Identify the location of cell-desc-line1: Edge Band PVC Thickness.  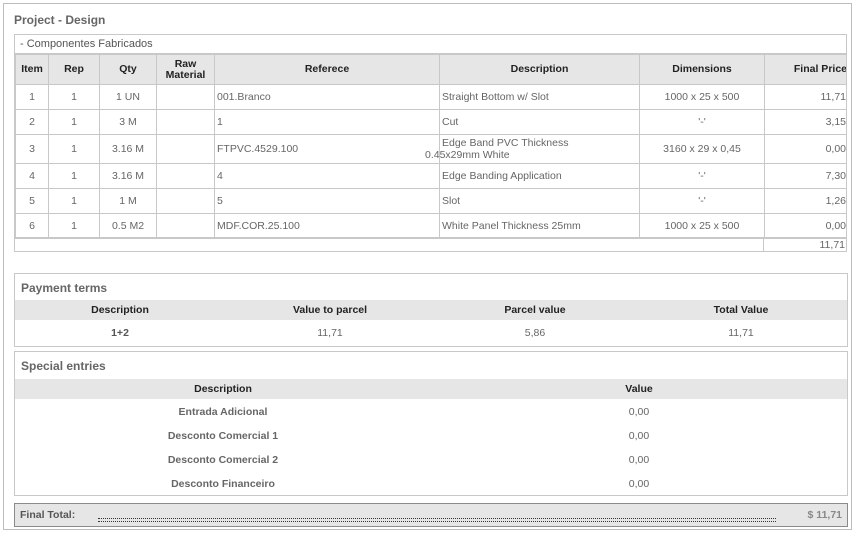
(505, 143).